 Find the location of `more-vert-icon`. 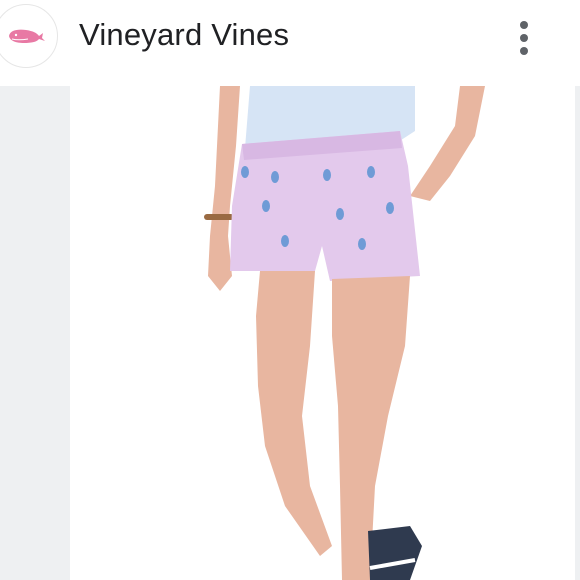

more-vert-icon is located at coordinates (524, 25).